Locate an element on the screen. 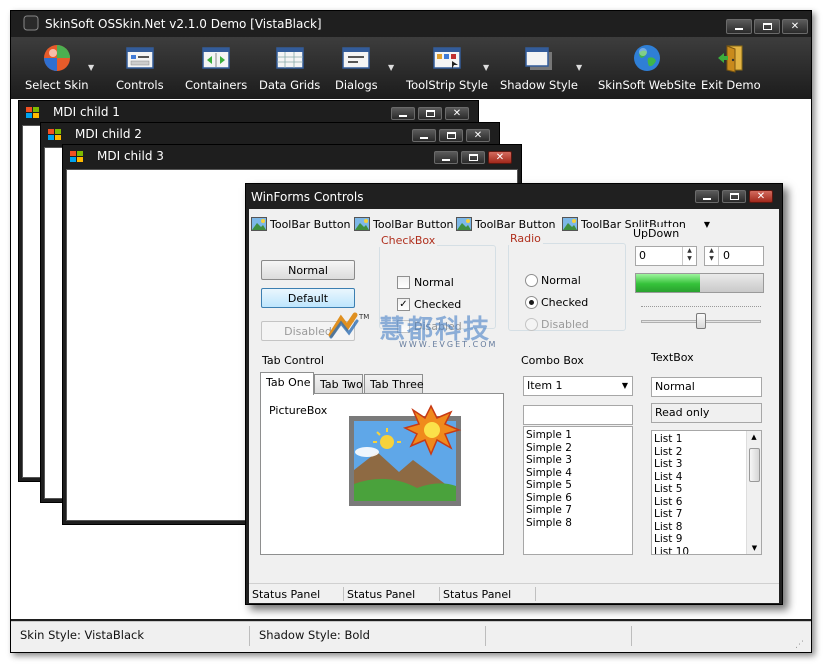 This screenshot has width=825, height=666. radio-normal-label: Normal is located at coordinates (561, 280).